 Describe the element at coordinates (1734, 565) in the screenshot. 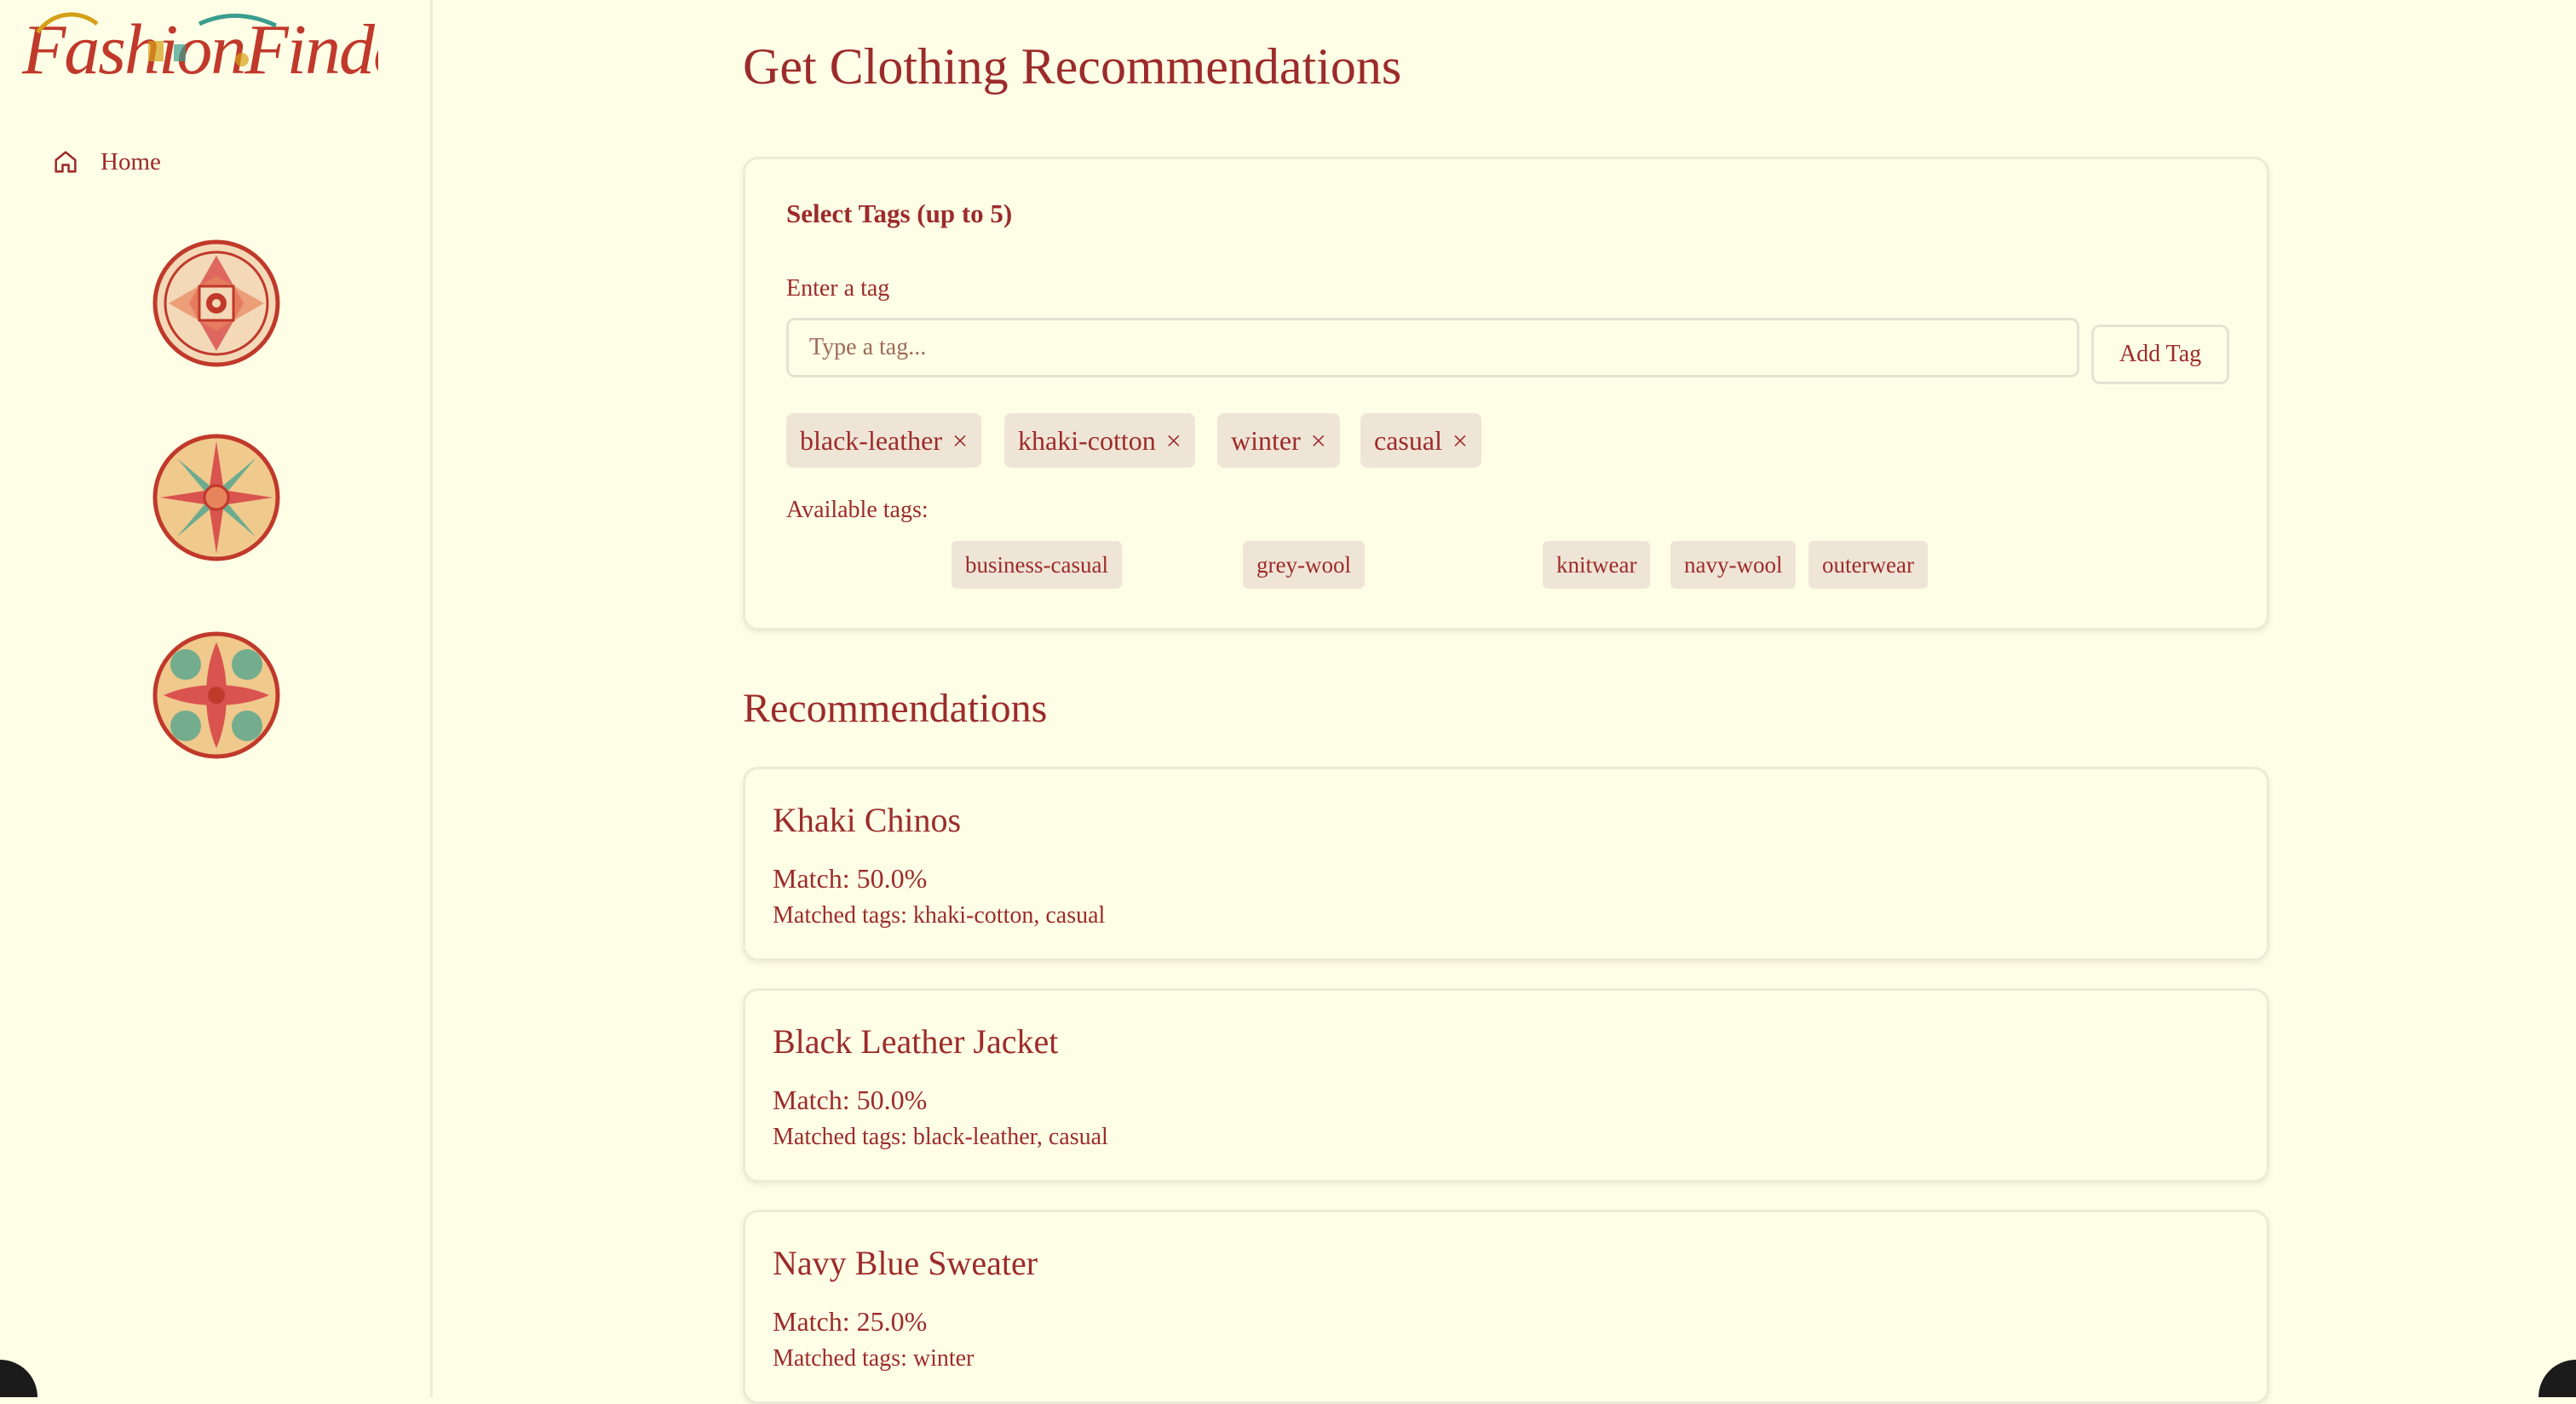

I see `available-tag: navy-wool` at that location.